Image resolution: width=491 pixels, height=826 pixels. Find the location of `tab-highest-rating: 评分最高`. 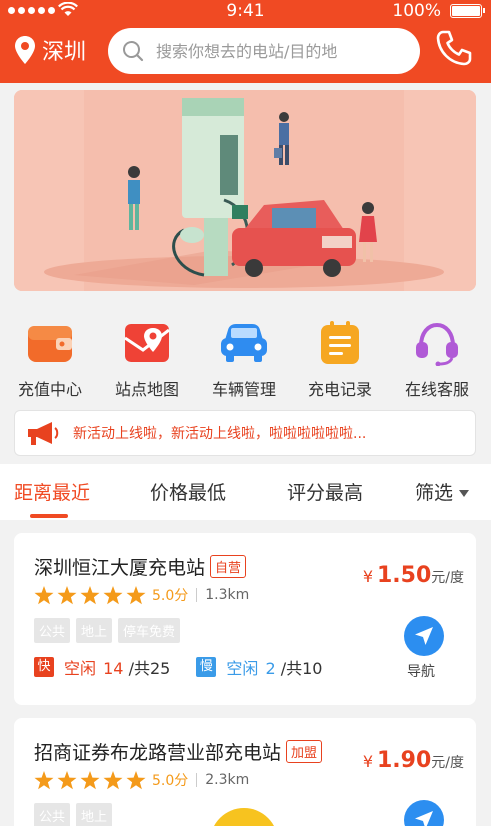

tab-highest-rating: 评分最高 is located at coordinates (325, 491).